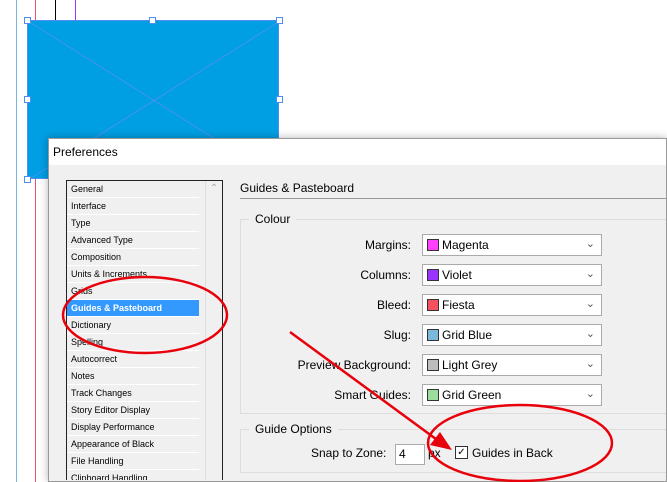 The height and width of the screenshot is (482, 667). I want to click on sidebar-item: Grids, so click(133, 291).